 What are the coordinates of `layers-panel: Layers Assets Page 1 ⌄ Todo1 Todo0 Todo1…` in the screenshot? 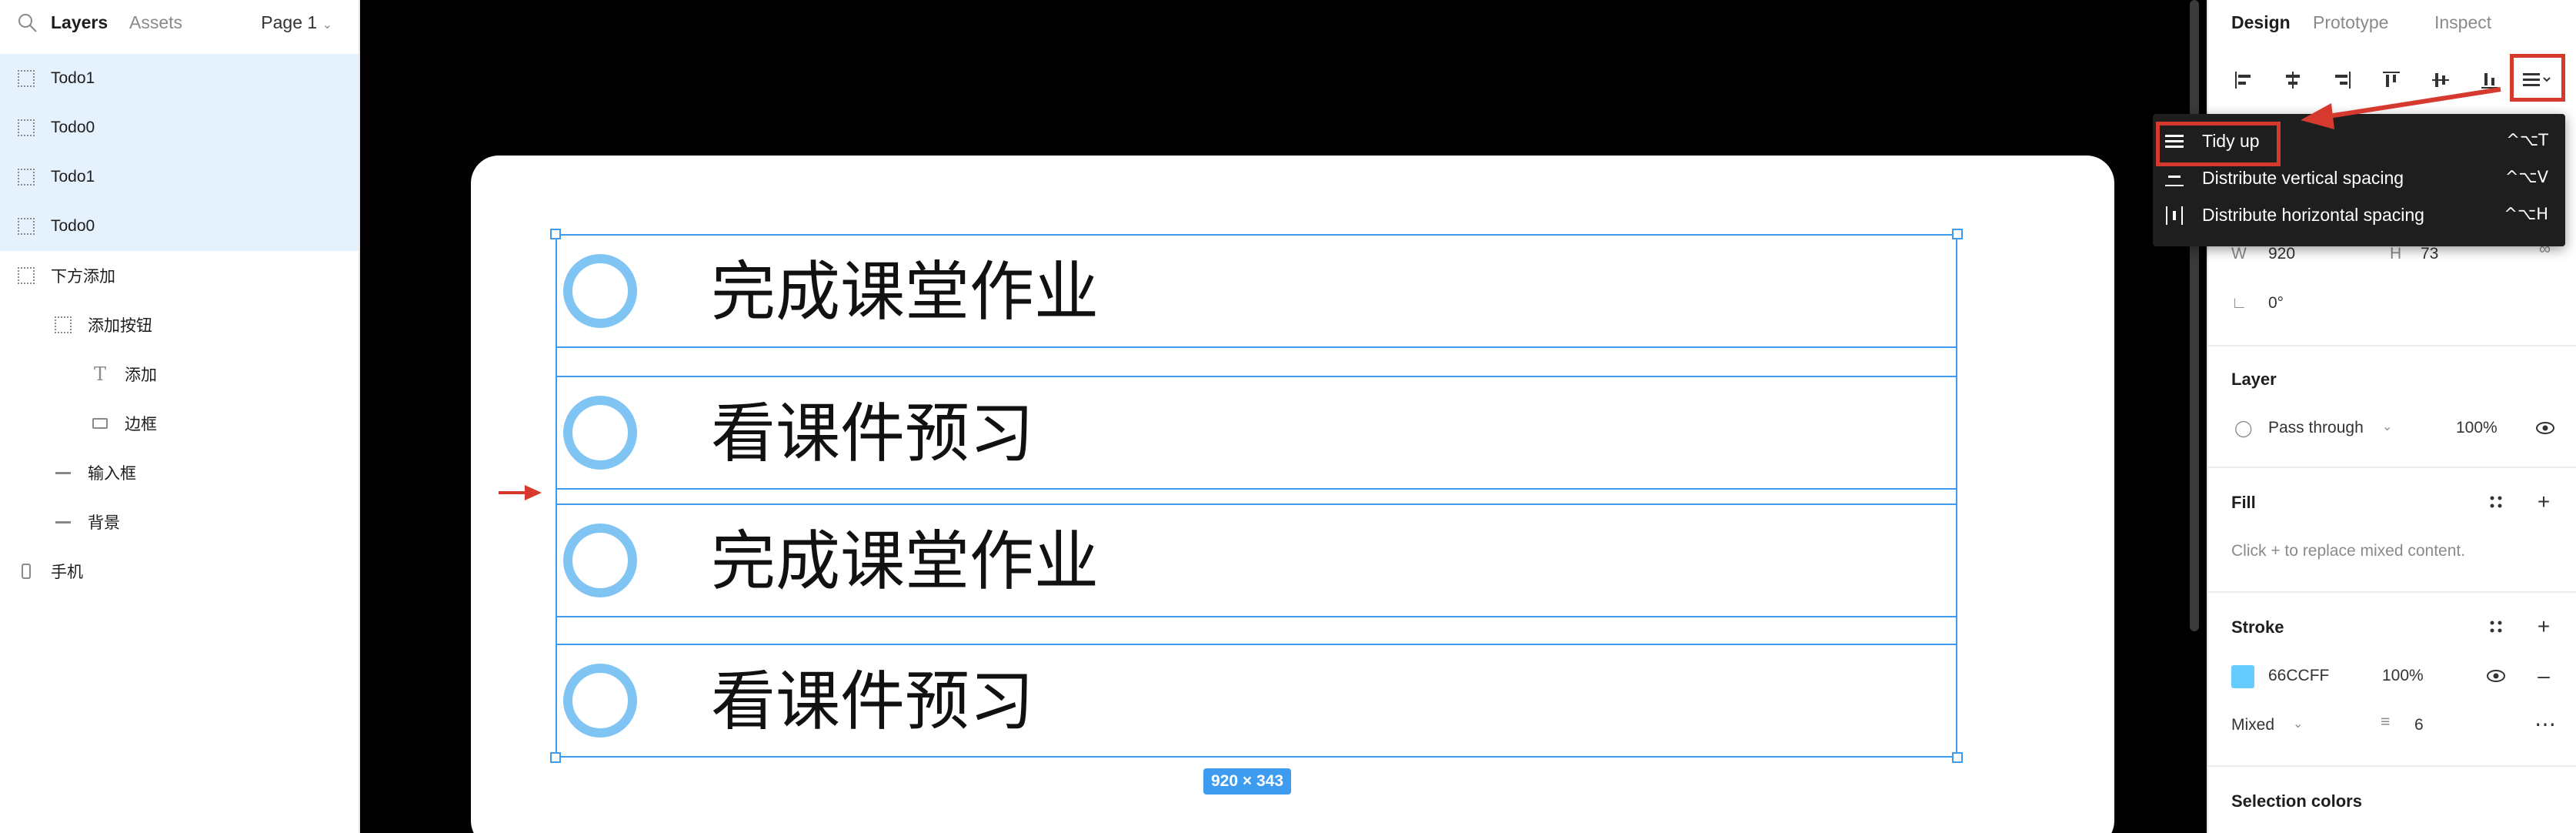 It's located at (180, 416).